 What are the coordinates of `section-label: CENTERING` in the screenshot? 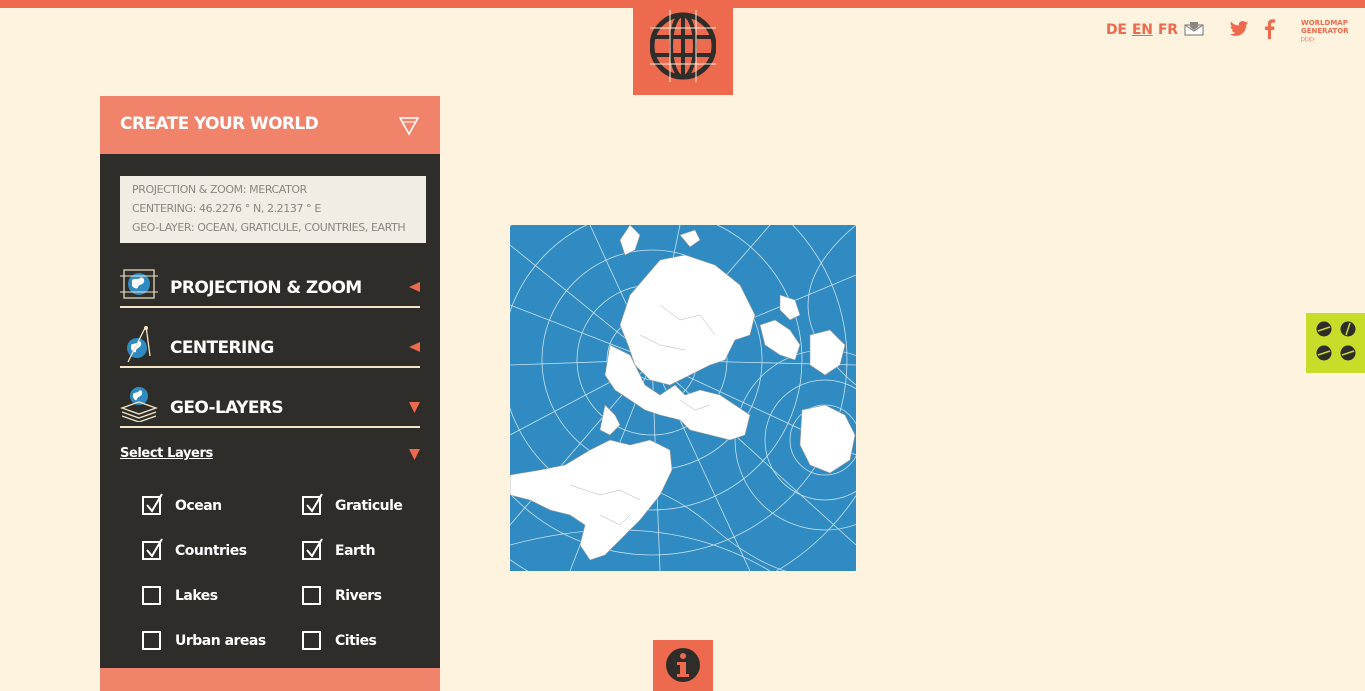 It's located at (222, 348).